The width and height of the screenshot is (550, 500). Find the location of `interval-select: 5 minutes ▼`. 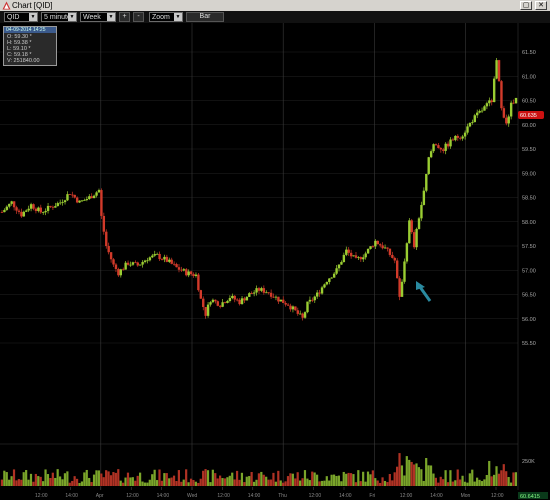

interval-select: 5 minutes ▼ is located at coordinates (59, 17).